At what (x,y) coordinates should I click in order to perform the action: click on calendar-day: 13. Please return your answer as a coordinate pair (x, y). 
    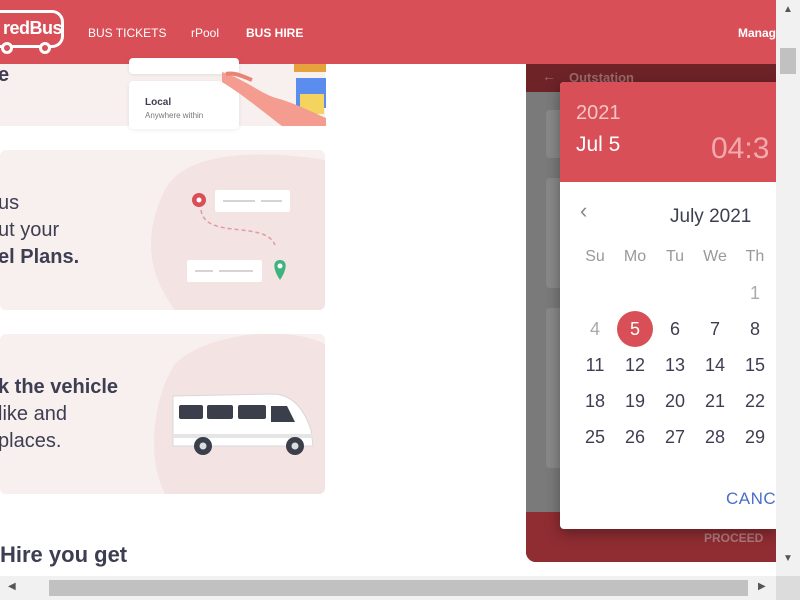
    Looking at the image, I should click on (675, 365).